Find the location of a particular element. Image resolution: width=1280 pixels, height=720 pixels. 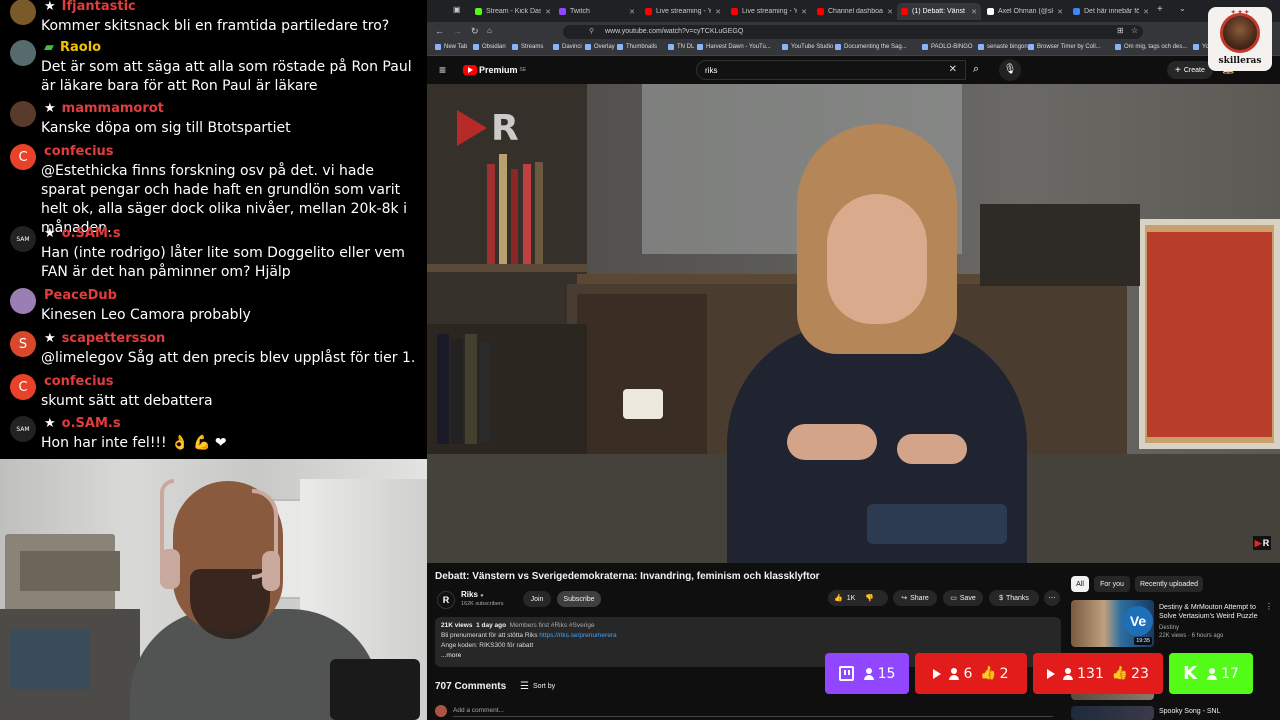

recommendation-item: Spooky Song - SNL is located at coordinates (1171, 713).